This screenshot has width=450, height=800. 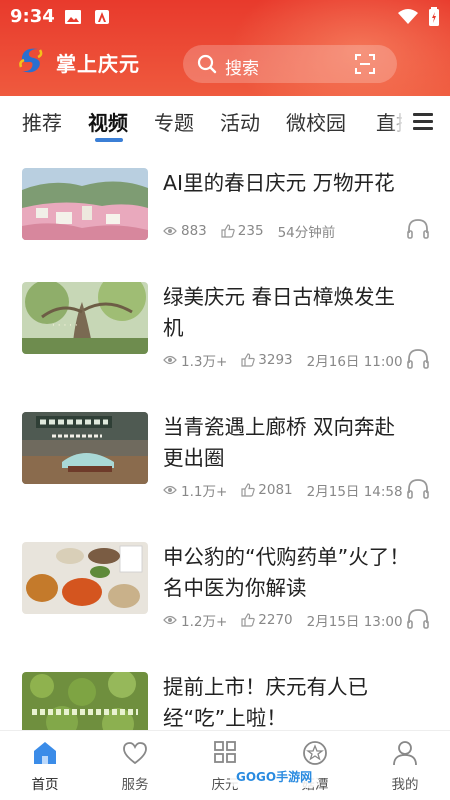 I want to click on status-time: 9:34, so click(x=32, y=16).